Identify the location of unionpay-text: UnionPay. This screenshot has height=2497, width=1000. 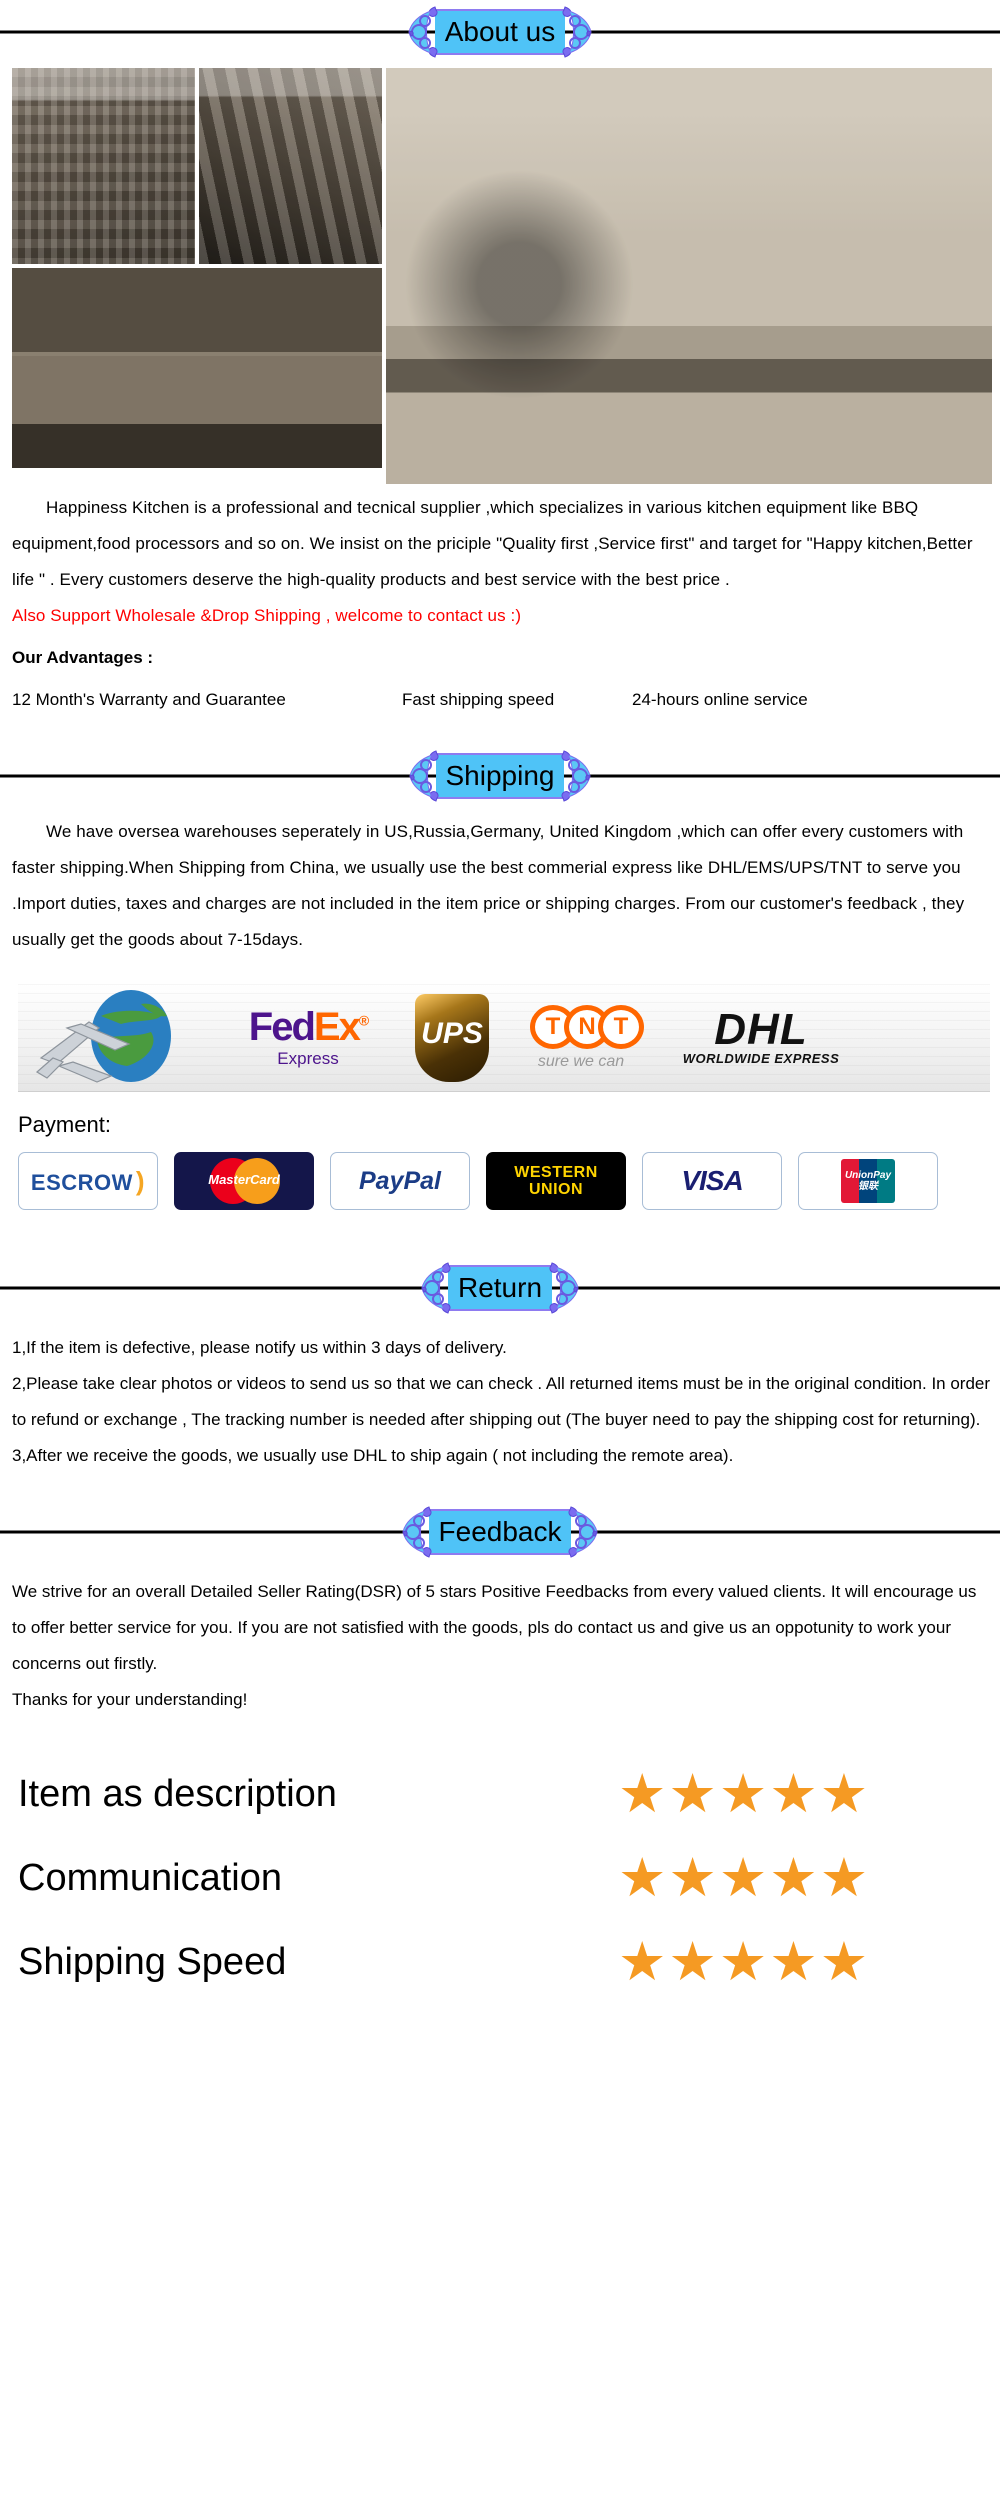
(868, 1175).